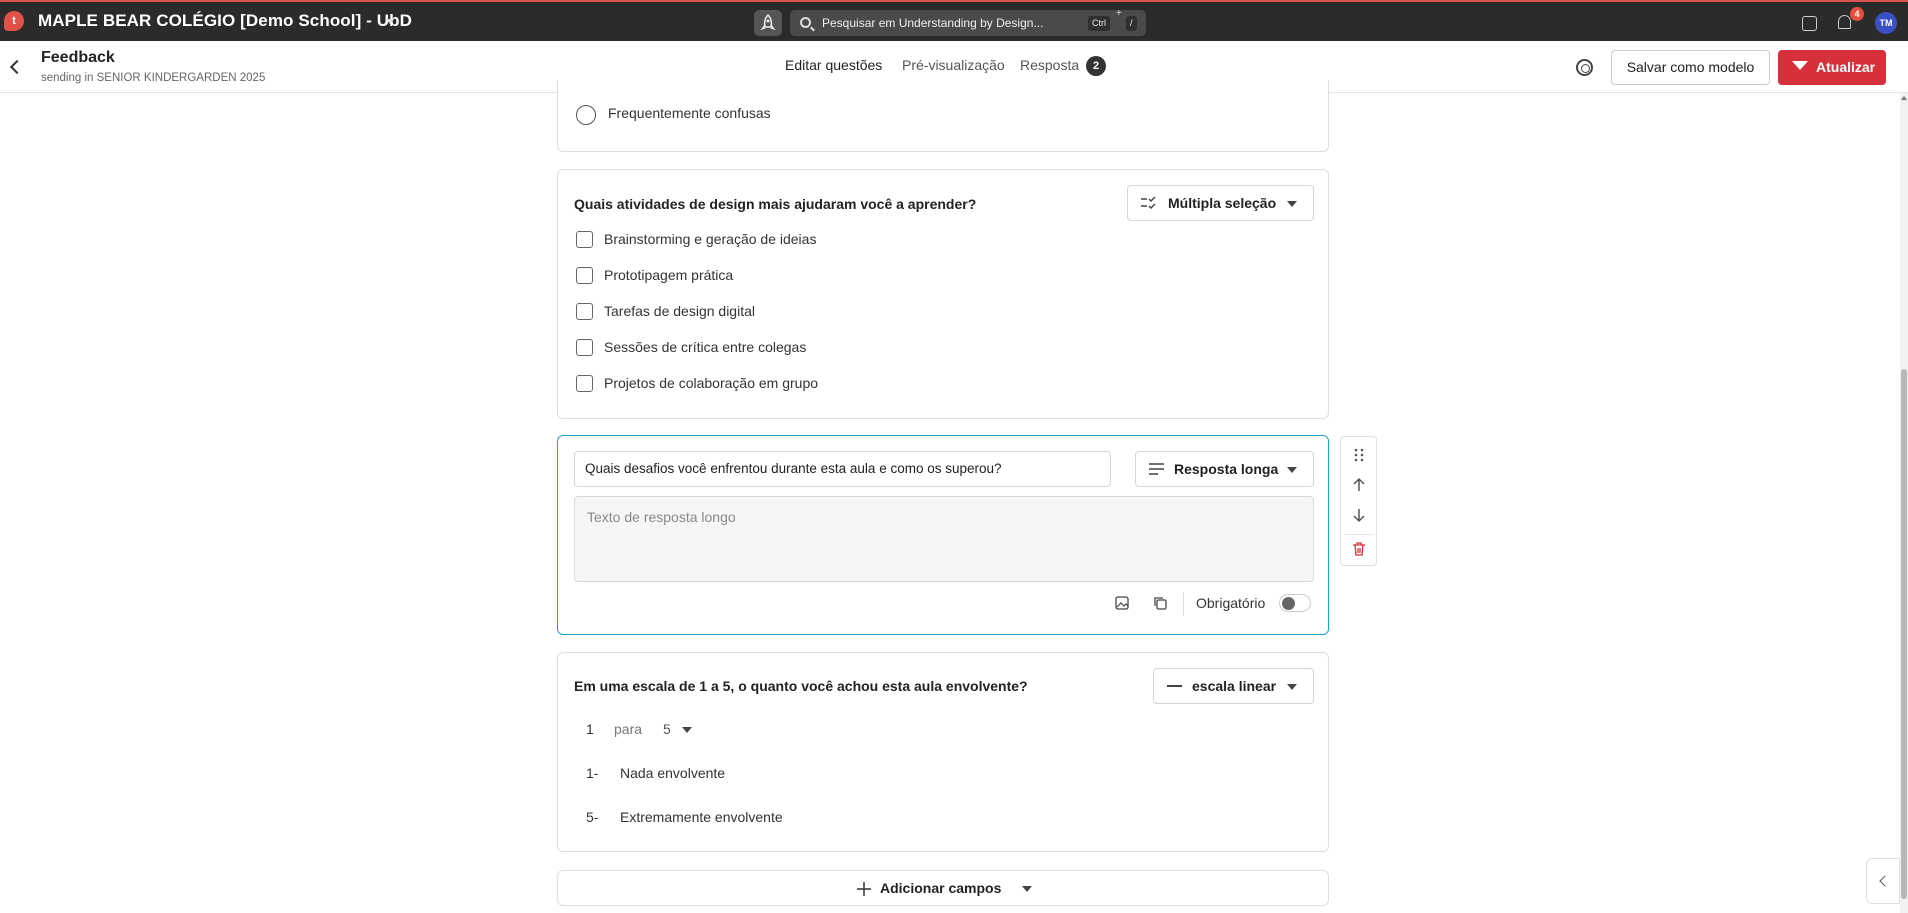  What do you see at coordinates (1690, 67) in the screenshot?
I see `save-as-template-button: Salvar como modelo` at bounding box center [1690, 67].